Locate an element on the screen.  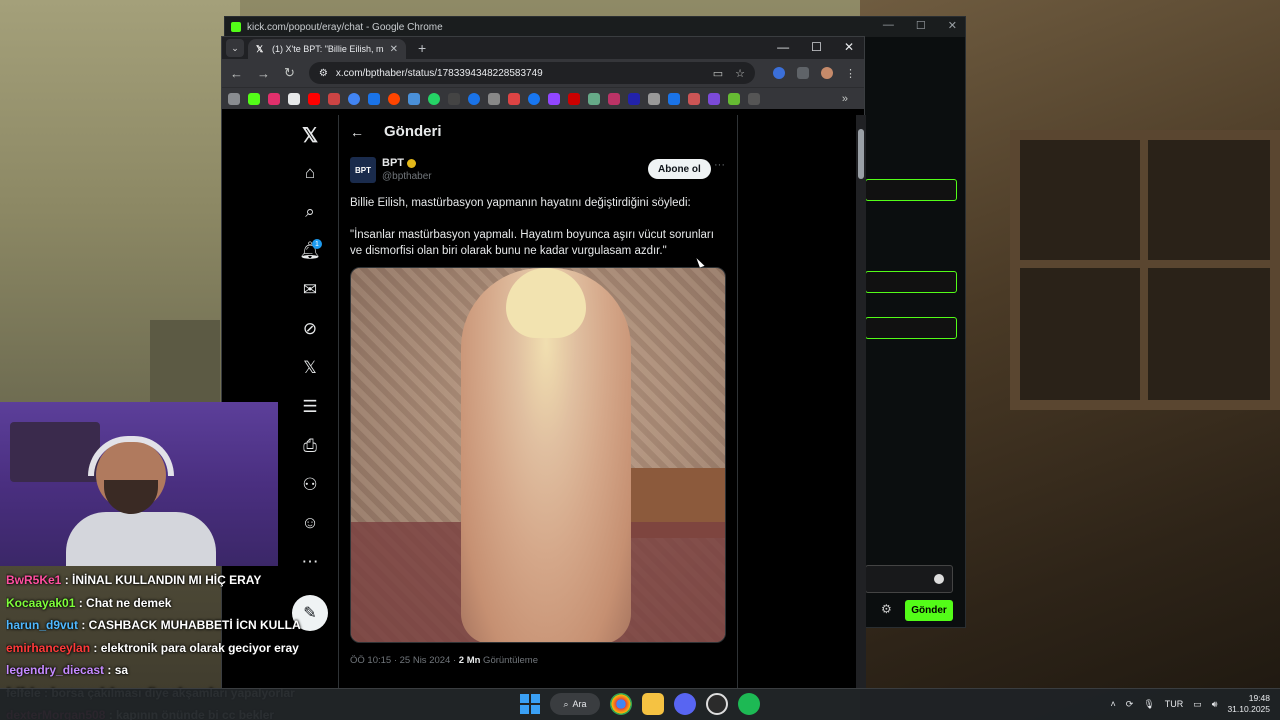
twitch-bookmark-icon is located at coordinates (554, 98).